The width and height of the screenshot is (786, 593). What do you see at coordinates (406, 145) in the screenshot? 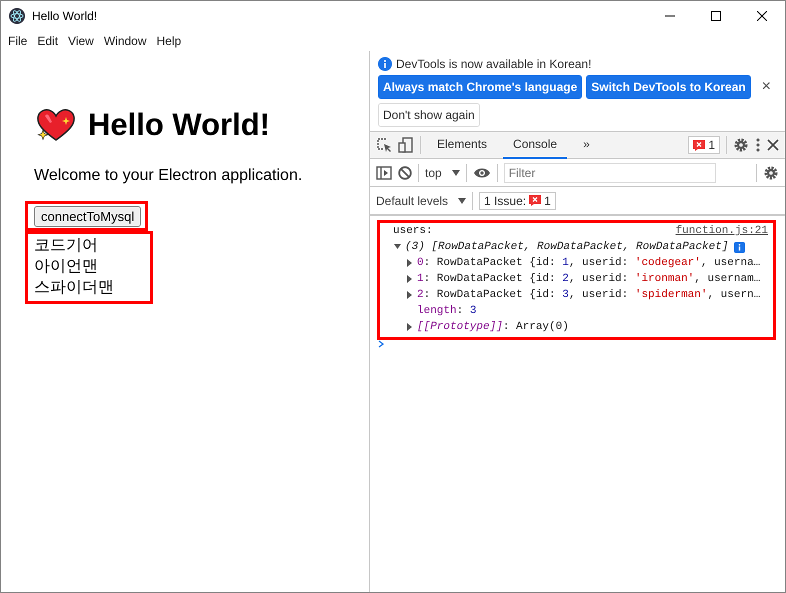
I see `device-toolbar-icon` at bounding box center [406, 145].